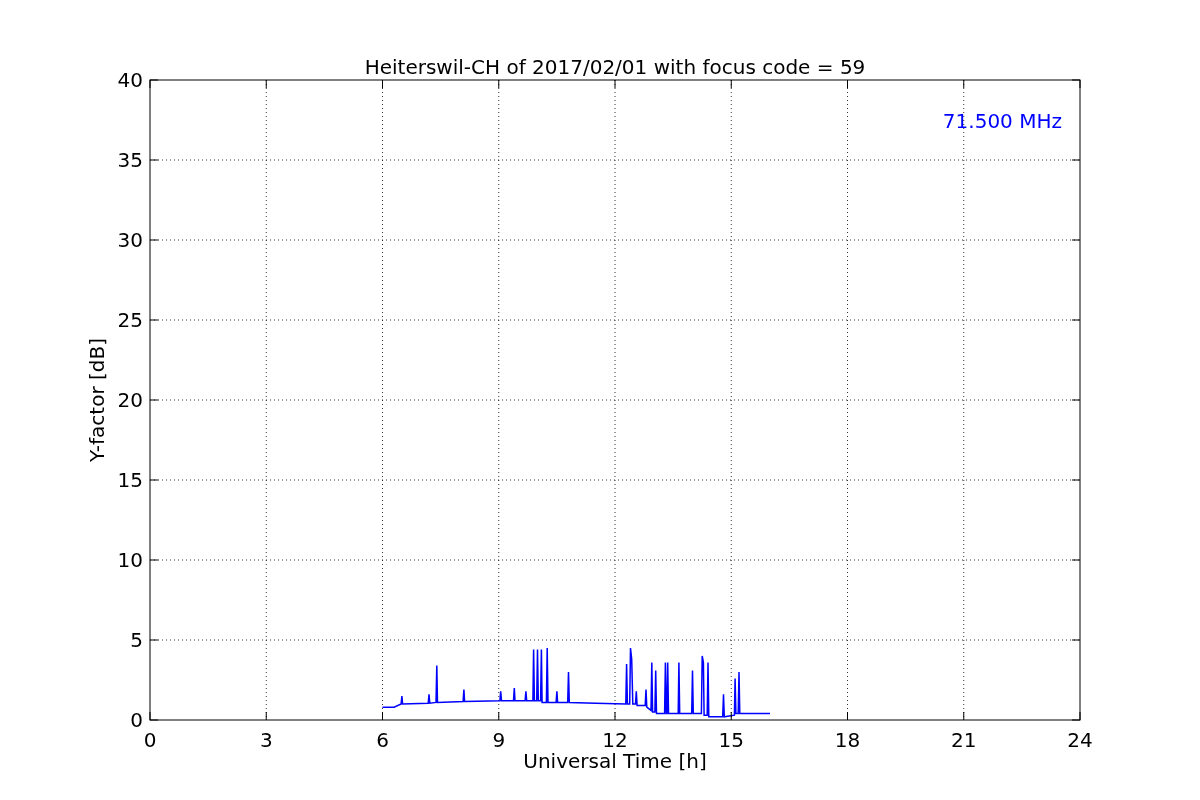  What do you see at coordinates (130, 240) in the screenshot?
I see `y-tick-label: 30` at bounding box center [130, 240].